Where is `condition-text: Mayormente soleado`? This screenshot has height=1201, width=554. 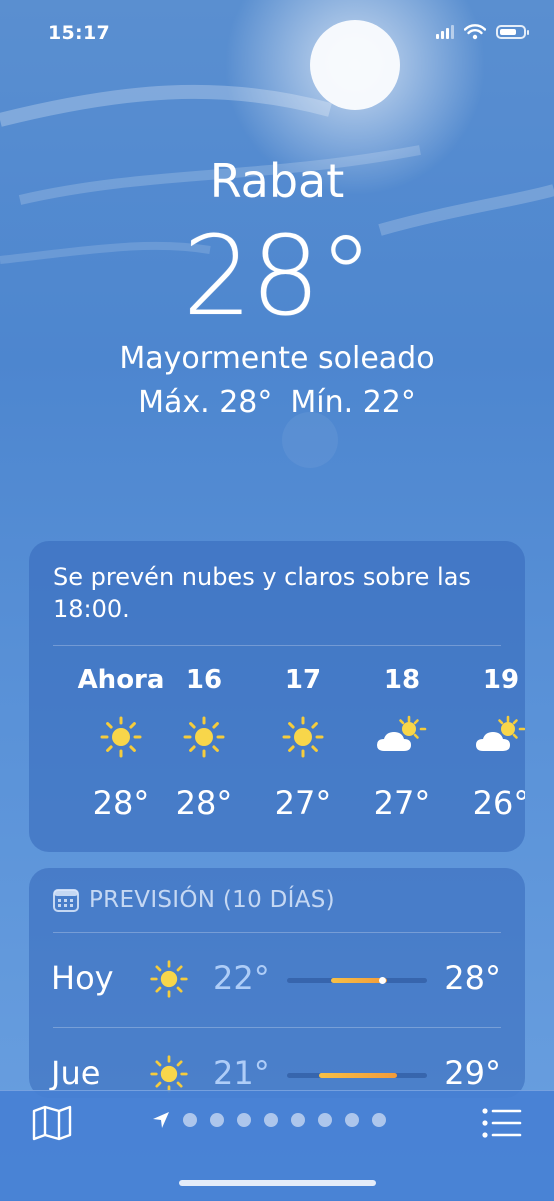 condition-text: Mayormente soleado is located at coordinates (277, 358).